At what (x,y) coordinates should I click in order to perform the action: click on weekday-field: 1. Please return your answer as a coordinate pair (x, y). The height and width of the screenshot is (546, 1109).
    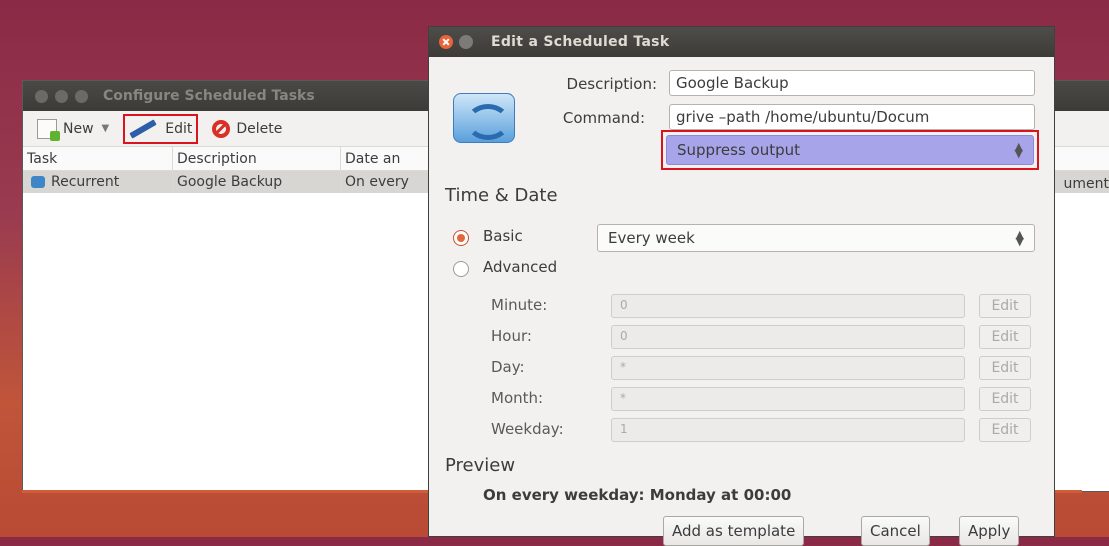
    Looking at the image, I should click on (788, 430).